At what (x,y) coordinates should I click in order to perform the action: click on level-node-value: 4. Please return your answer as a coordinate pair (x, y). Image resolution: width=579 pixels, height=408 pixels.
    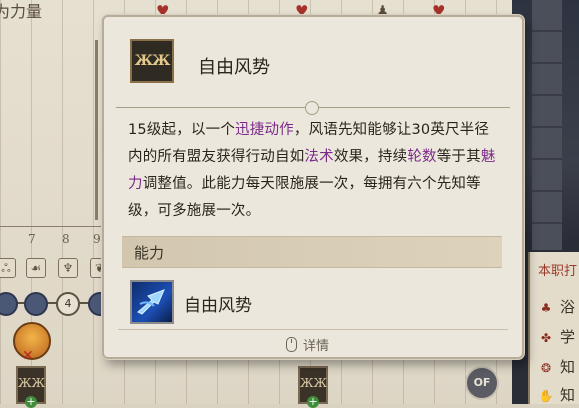
    Looking at the image, I should click on (68, 304).